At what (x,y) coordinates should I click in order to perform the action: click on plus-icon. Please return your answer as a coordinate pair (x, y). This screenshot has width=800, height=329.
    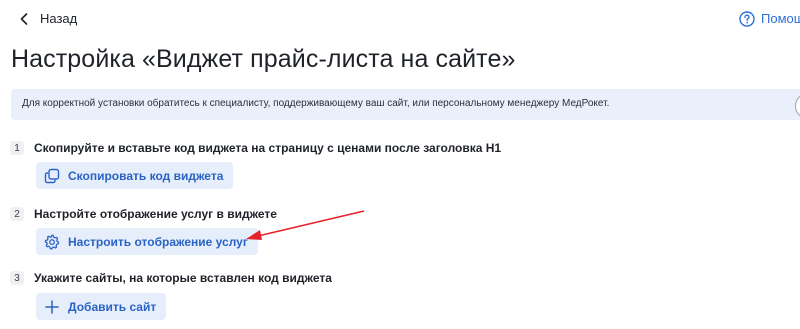
    Looking at the image, I should click on (52, 306).